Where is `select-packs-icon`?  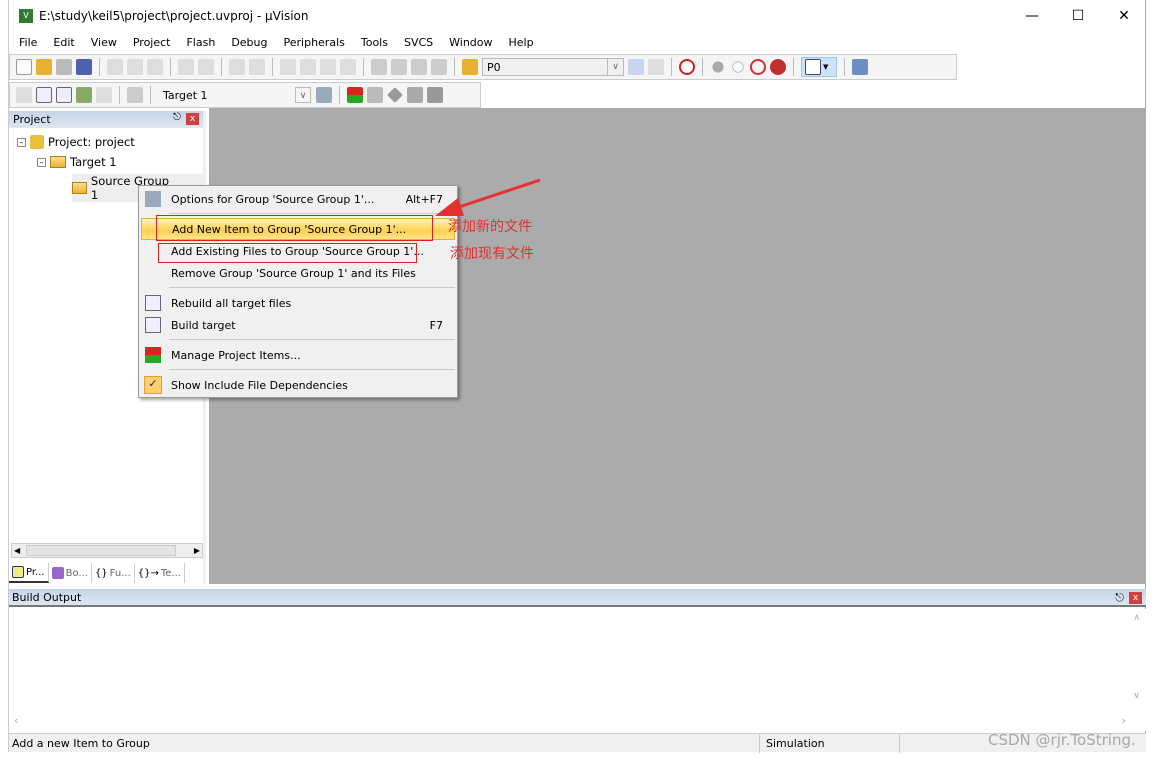
select-packs-icon is located at coordinates (375, 95).